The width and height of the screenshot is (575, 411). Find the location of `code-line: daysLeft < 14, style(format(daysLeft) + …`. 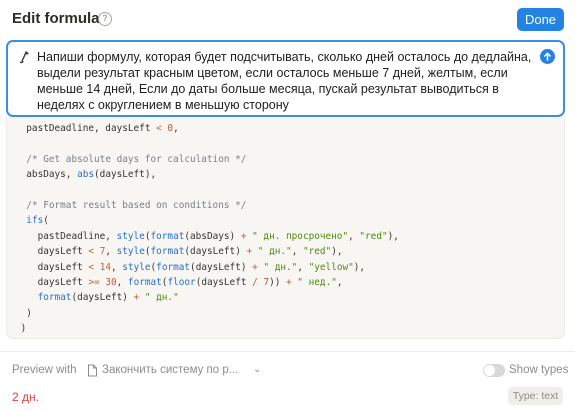

code-line: daysLeft < 14, style(format(daysLeft) + … is located at coordinates (190, 267).